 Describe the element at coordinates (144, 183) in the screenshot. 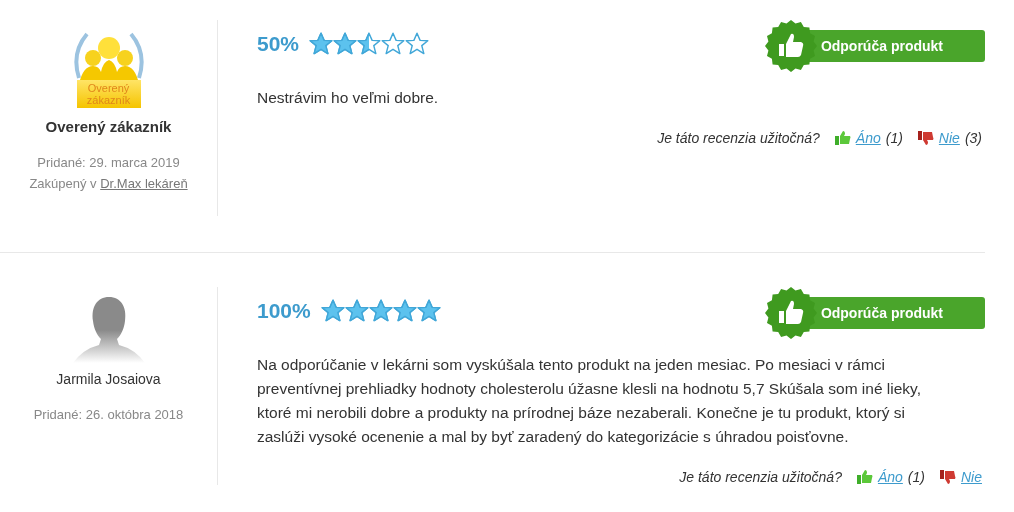

I see `store-link: Dr.Max lekáreň` at that location.